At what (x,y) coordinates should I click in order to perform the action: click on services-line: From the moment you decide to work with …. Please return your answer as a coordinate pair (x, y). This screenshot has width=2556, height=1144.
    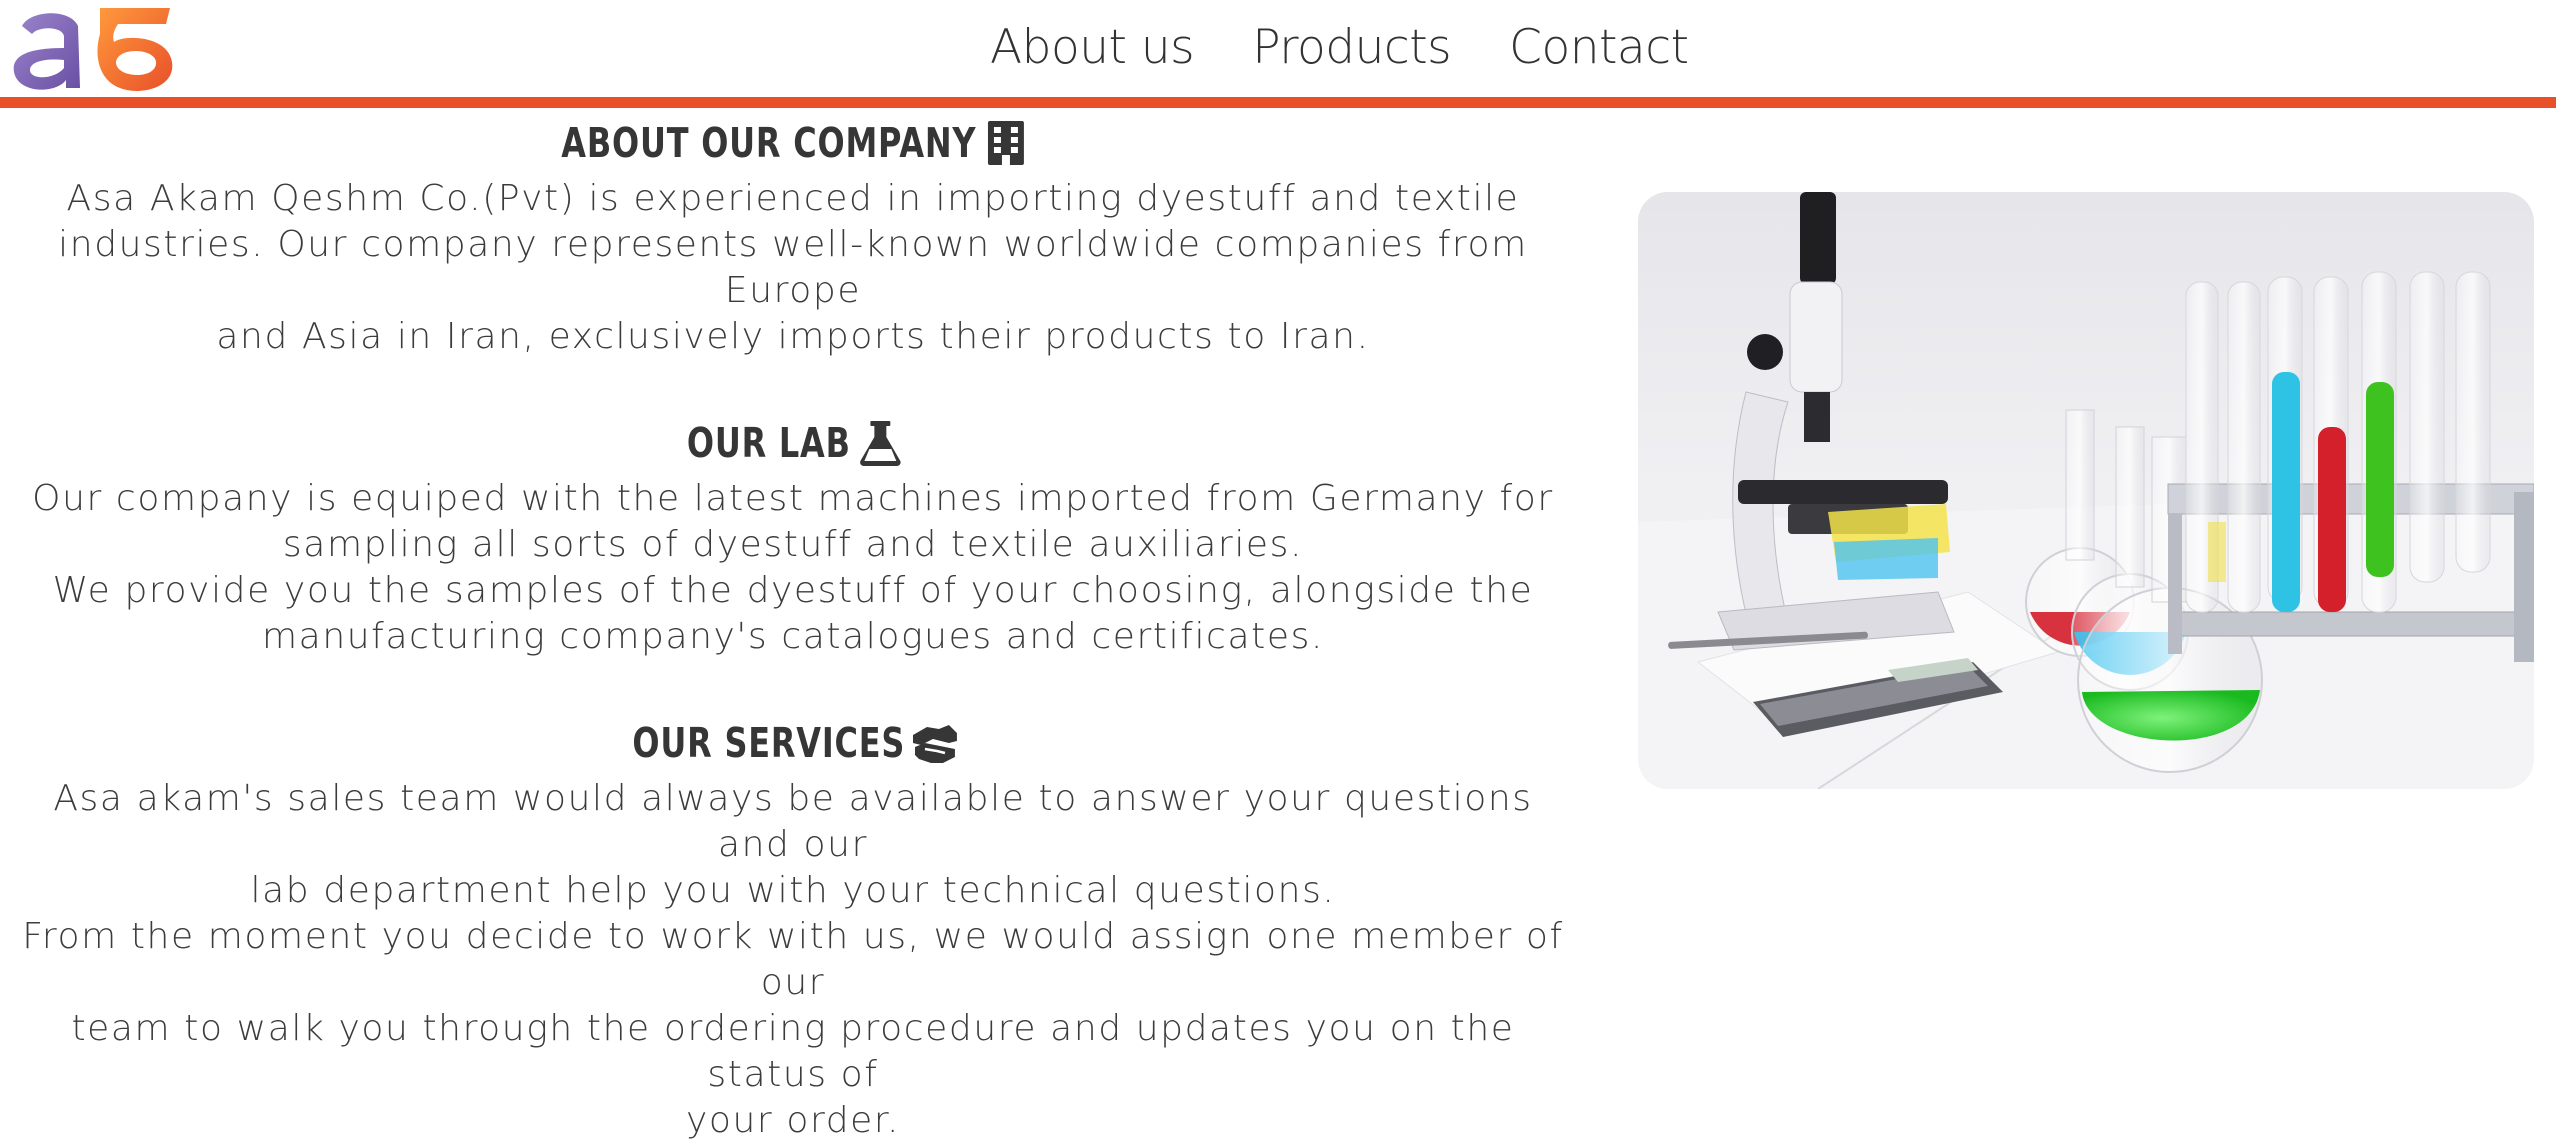
    Looking at the image, I should click on (793, 959).